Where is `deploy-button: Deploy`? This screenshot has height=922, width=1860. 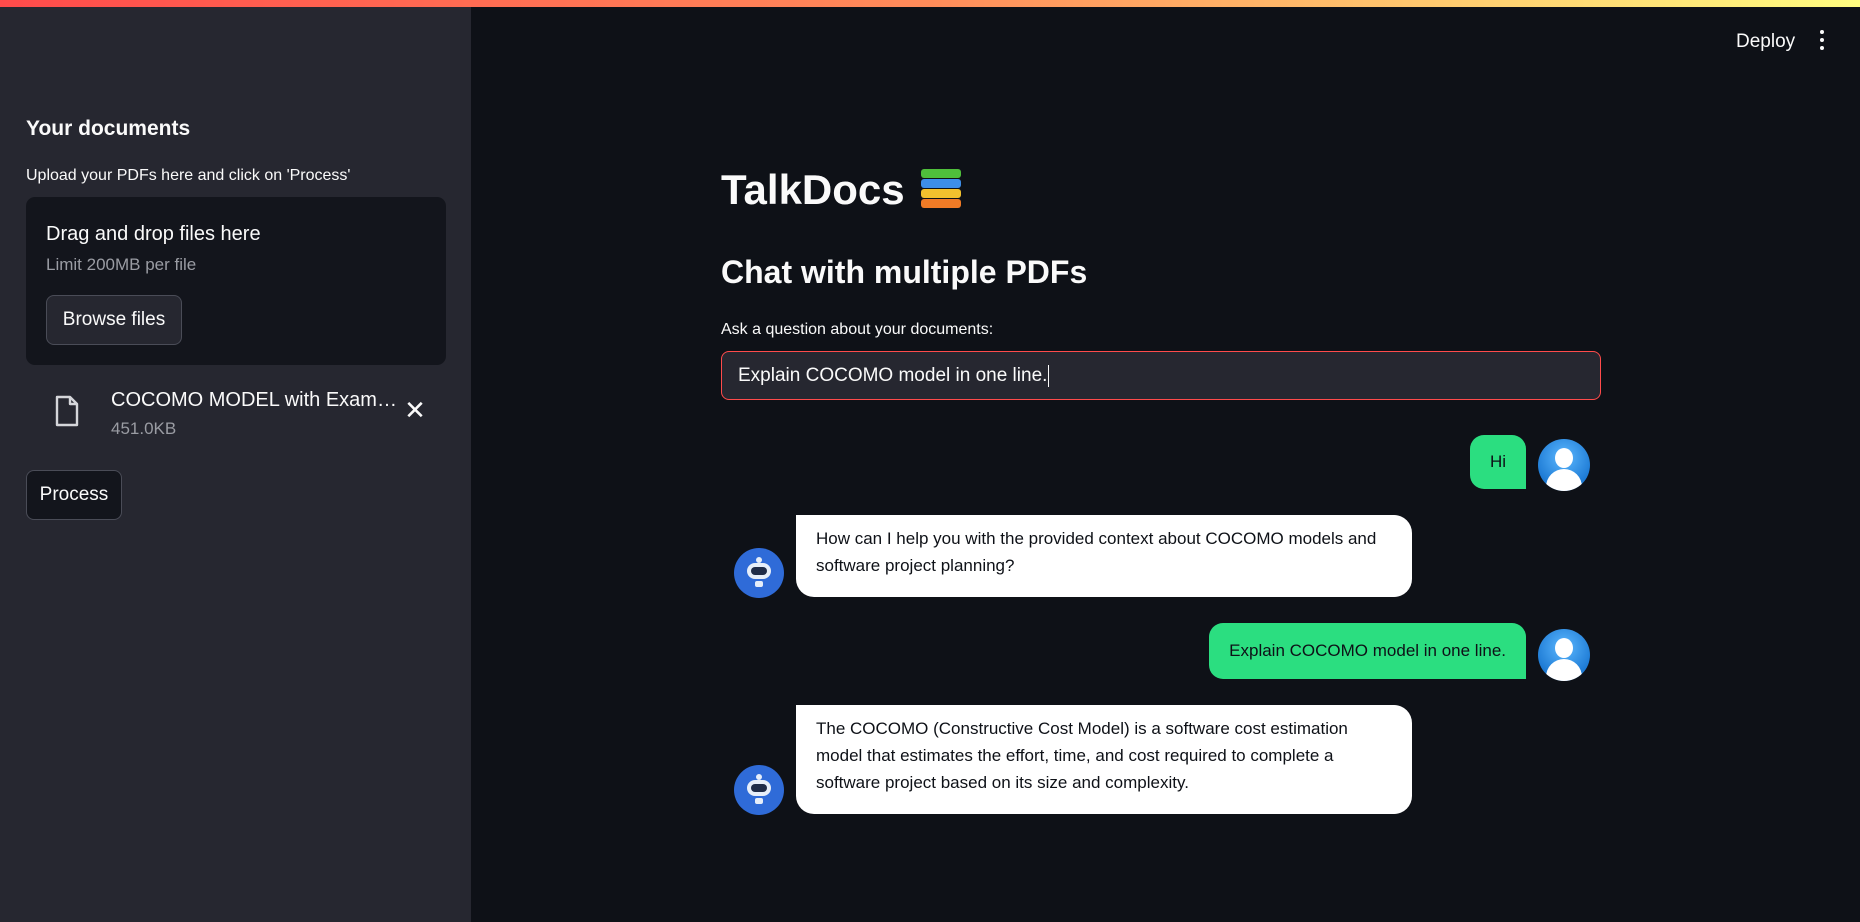 deploy-button: Deploy is located at coordinates (1765, 42).